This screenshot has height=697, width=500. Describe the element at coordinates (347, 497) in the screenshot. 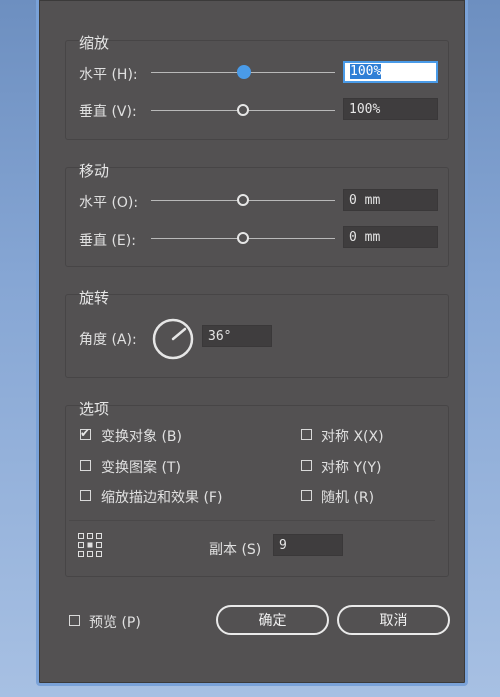

I see `random-label: 随机 (R)` at that location.